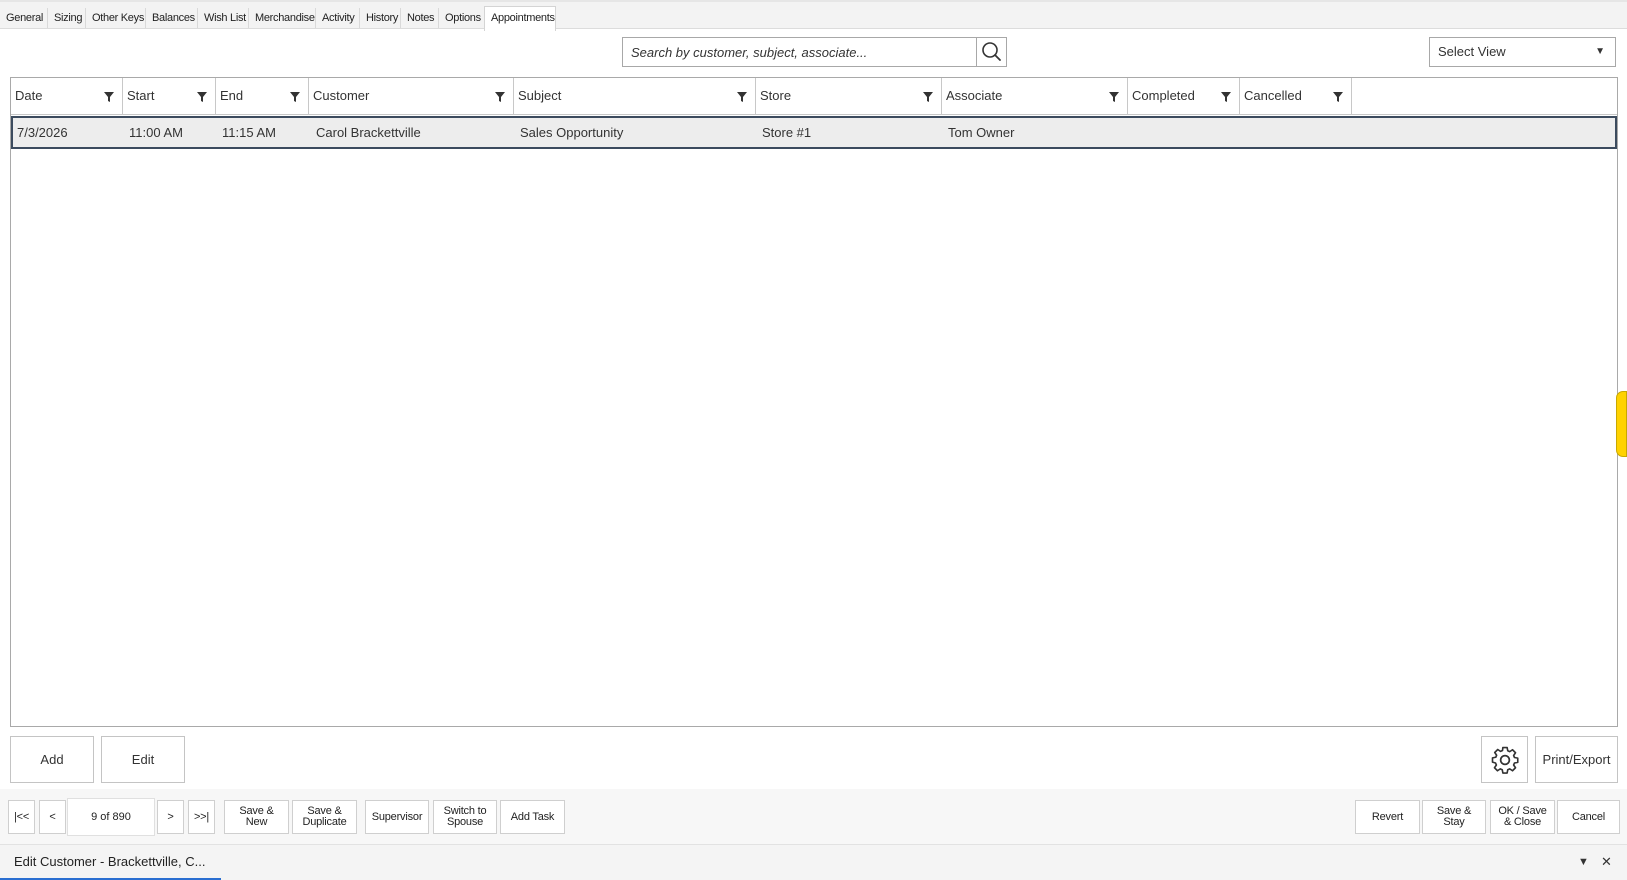 The width and height of the screenshot is (1627, 880). Describe the element at coordinates (1588, 817) in the screenshot. I see `cancel-button: Cancel` at that location.